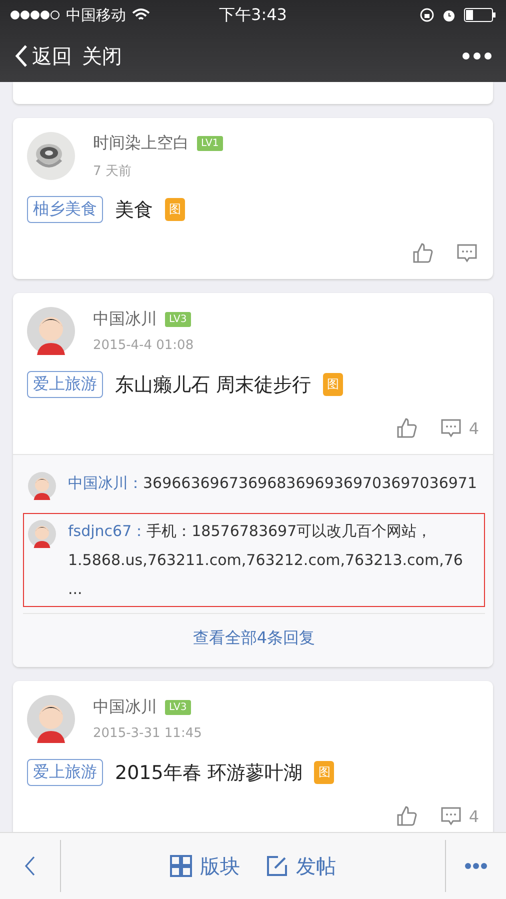 This screenshot has height=899, width=506. Describe the element at coordinates (480, 15) in the screenshot. I see `battery-icon` at that location.